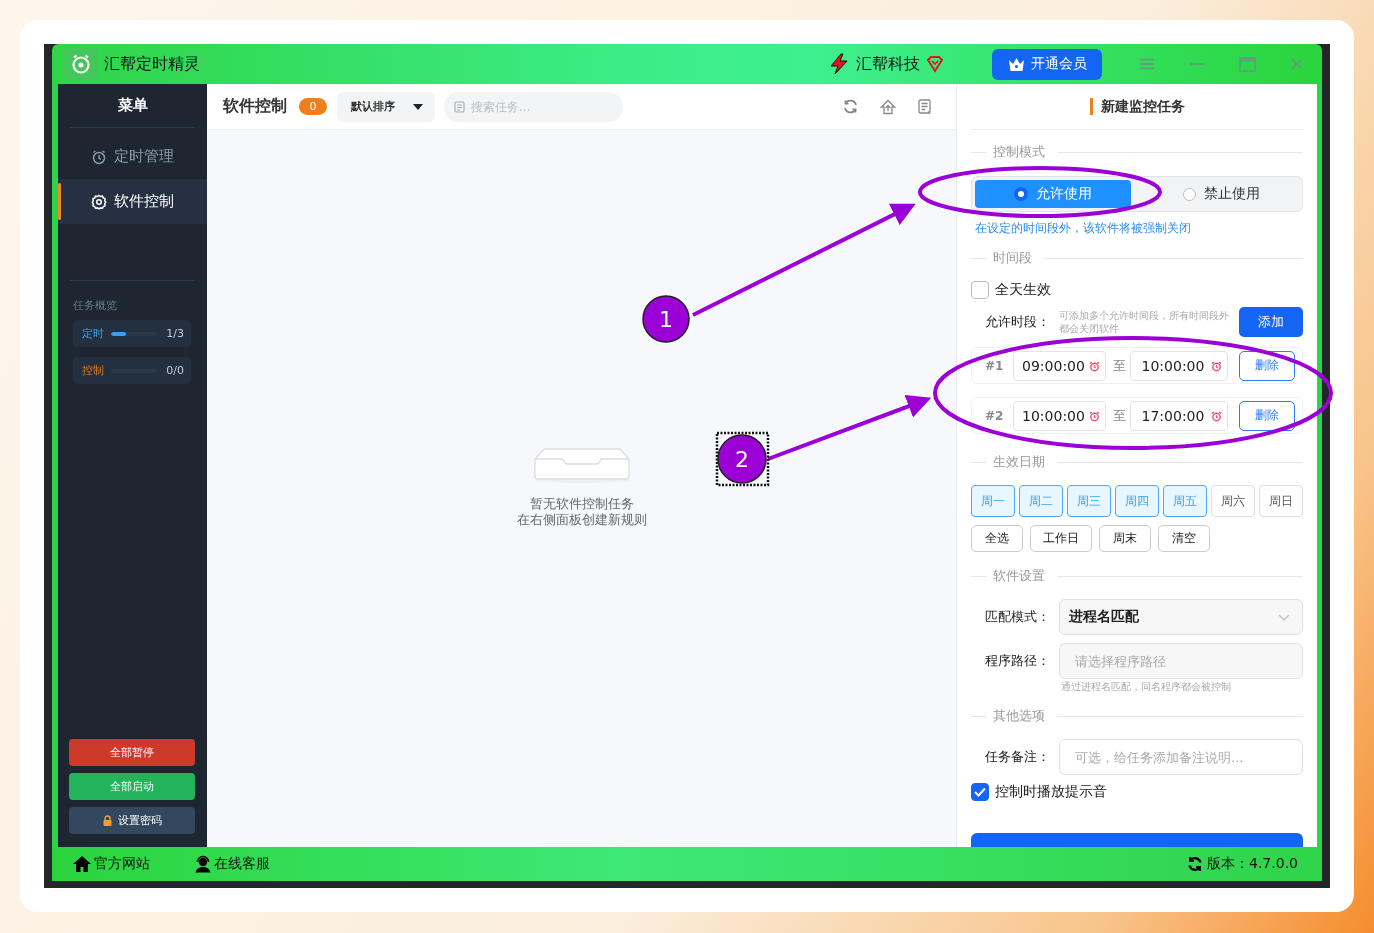 This screenshot has width=1374, height=933. What do you see at coordinates (1221, 194) in the screenshot?
I see `mode-option: 禁止使用` at bounding box center [1221, 194].